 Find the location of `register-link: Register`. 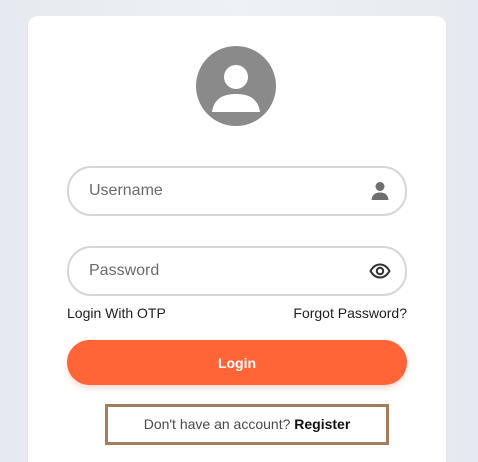

register-link: Register is located at coordinates (322, 424).